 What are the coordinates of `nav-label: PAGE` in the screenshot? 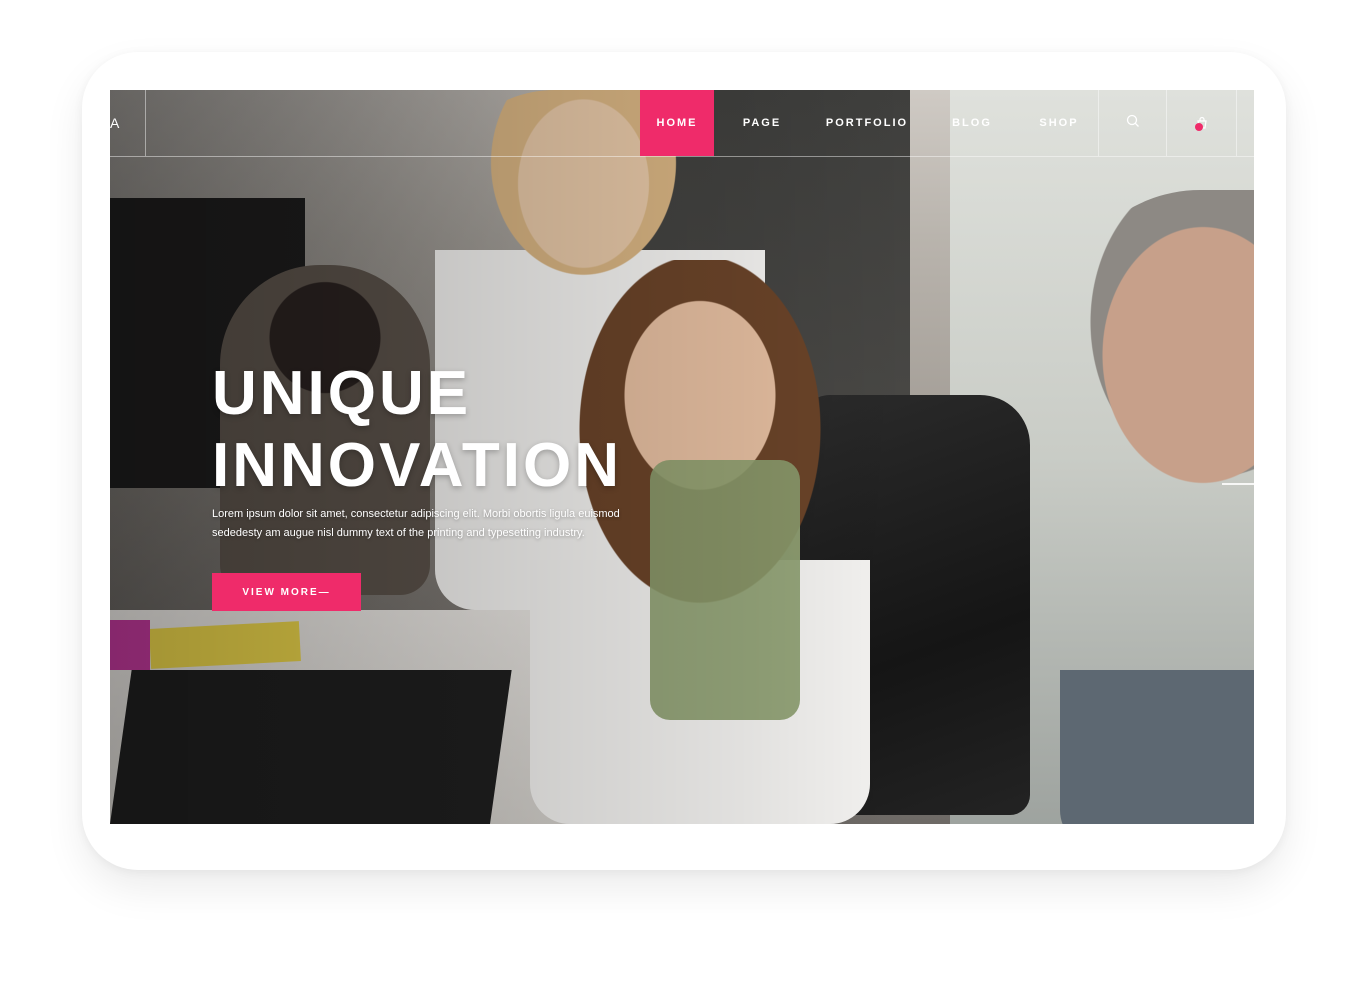 It's located at (762, 123).